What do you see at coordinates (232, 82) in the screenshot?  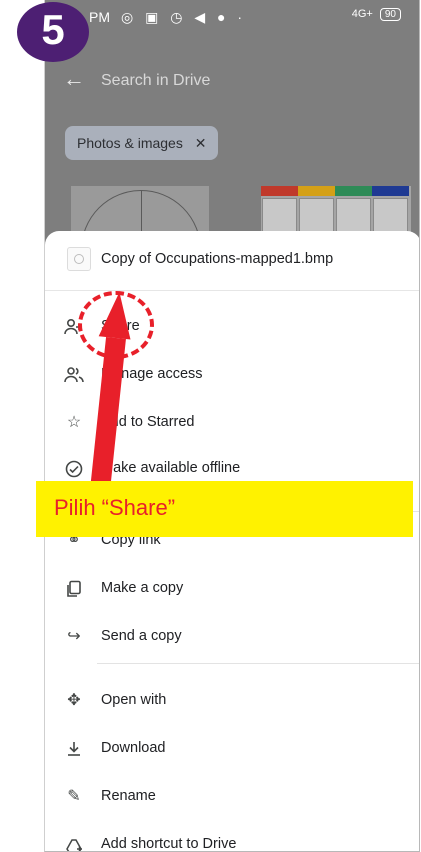 I see `search-bar: ← Search in Drive` at bounding box center [232, 82].